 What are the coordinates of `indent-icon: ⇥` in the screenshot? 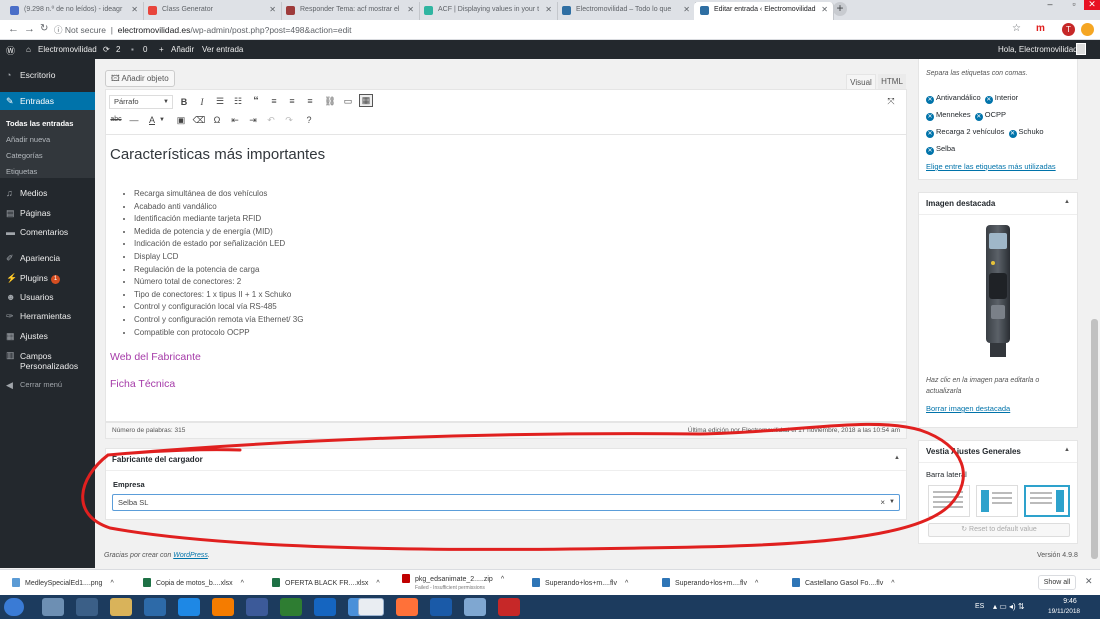 It's located at (253, 120).